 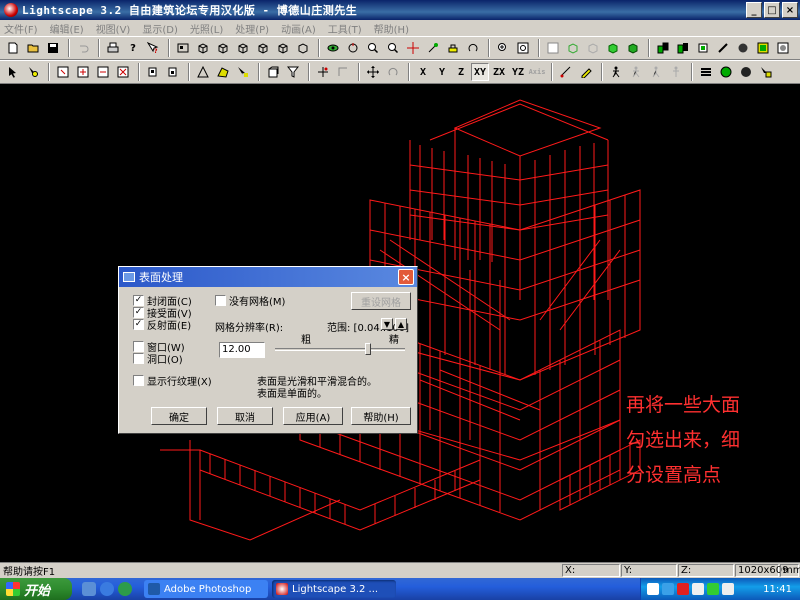 I want to click on dolly-icon, so click(x=433, y=48).